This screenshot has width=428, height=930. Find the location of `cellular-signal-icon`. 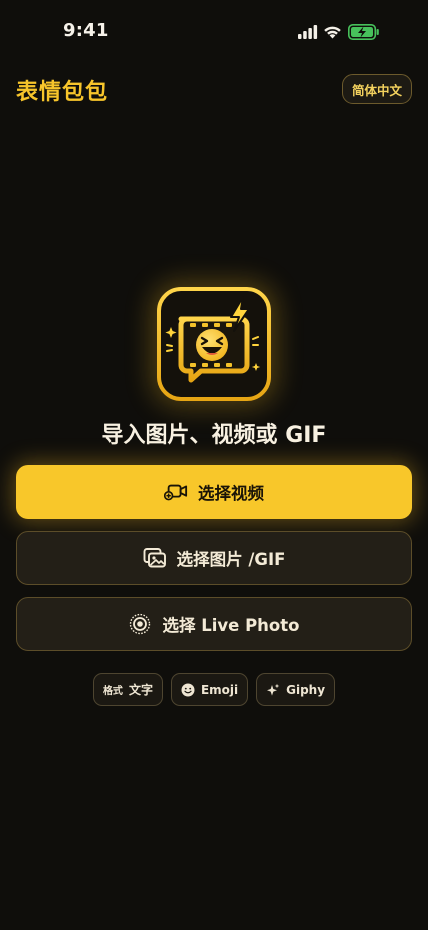

cellular-signal-icon is located at coordinates (308, 32).